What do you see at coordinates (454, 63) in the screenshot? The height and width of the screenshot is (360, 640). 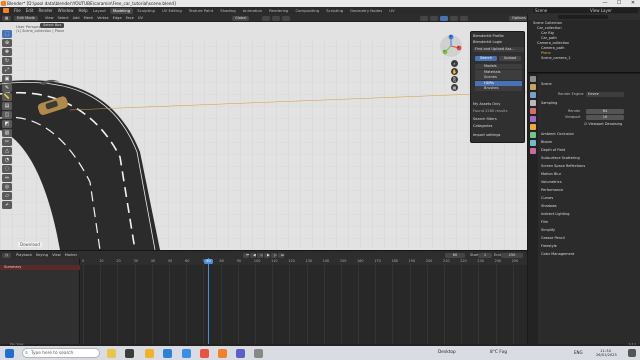 I see `zoom-icon: ⌕` at bounding box center [454, 63].